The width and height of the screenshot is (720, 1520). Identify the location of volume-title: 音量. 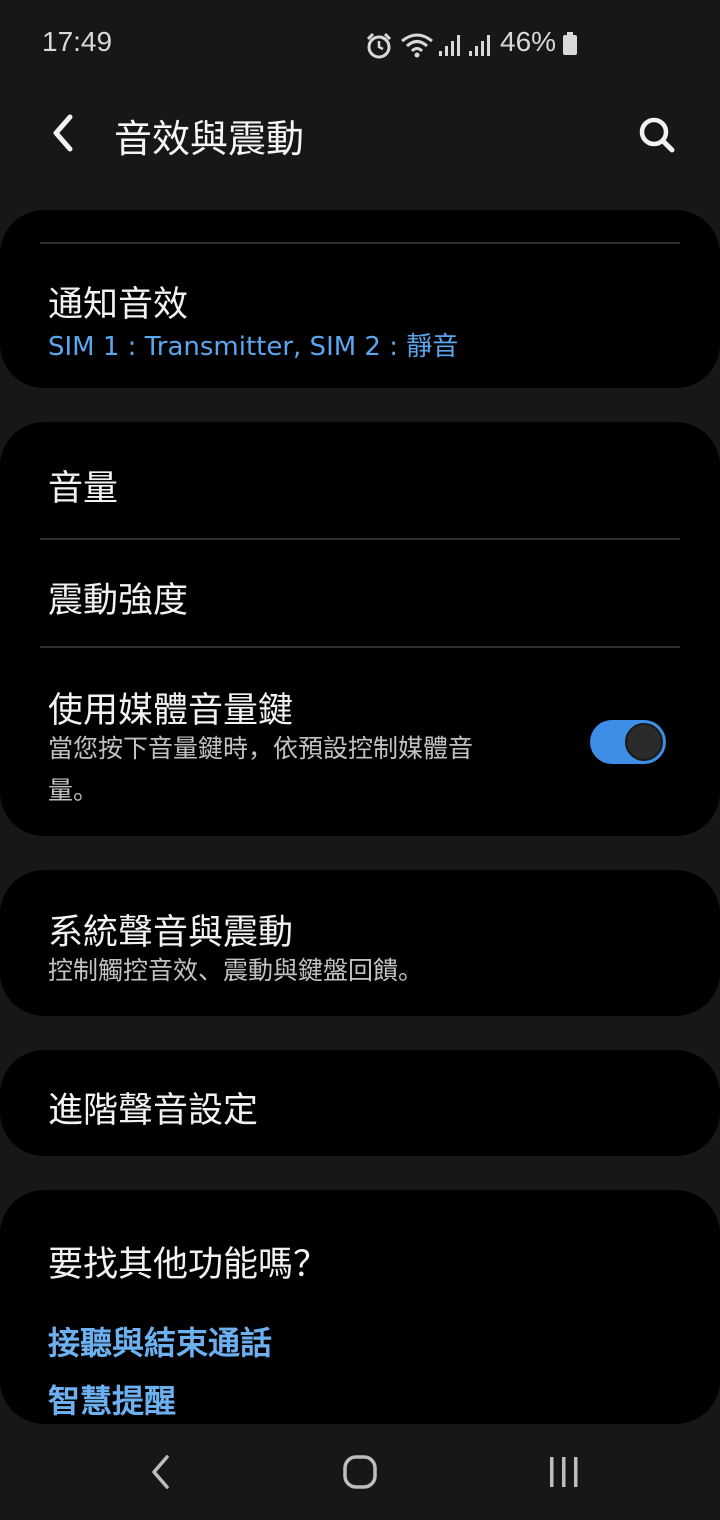
(83, 489).